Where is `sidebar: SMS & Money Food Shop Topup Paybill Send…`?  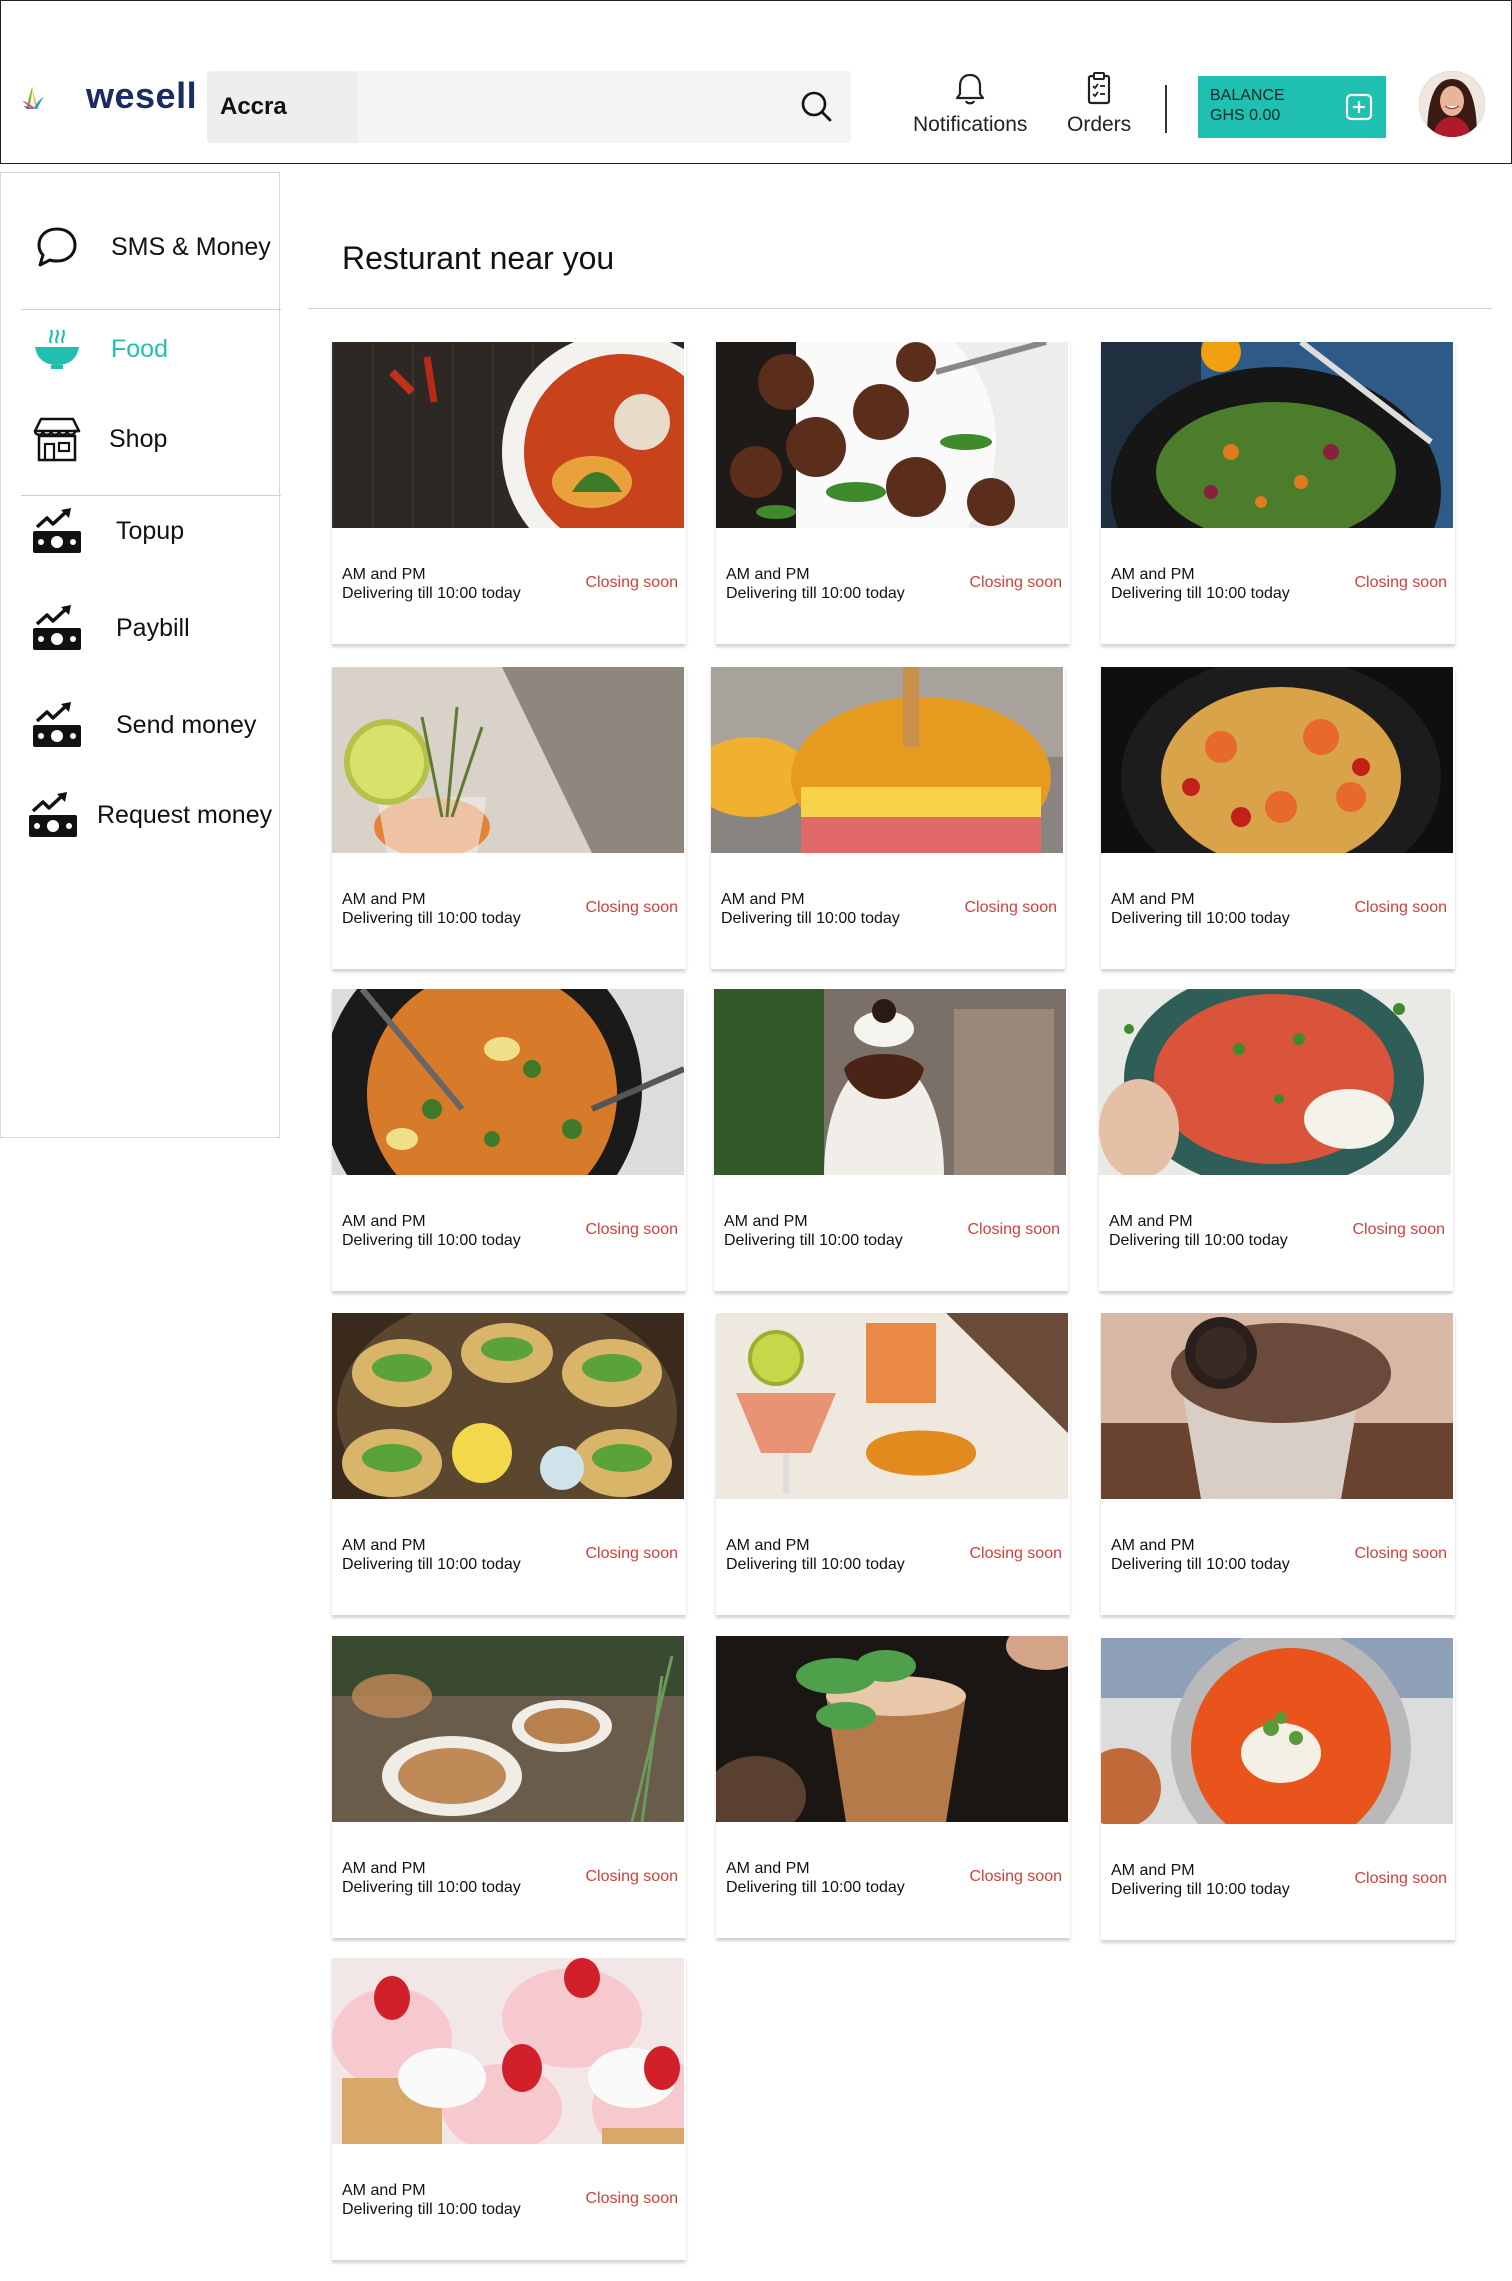 sidebar: SMS & Money Food Shop Topup Paybill Send… is located at coordinates (140, 655).